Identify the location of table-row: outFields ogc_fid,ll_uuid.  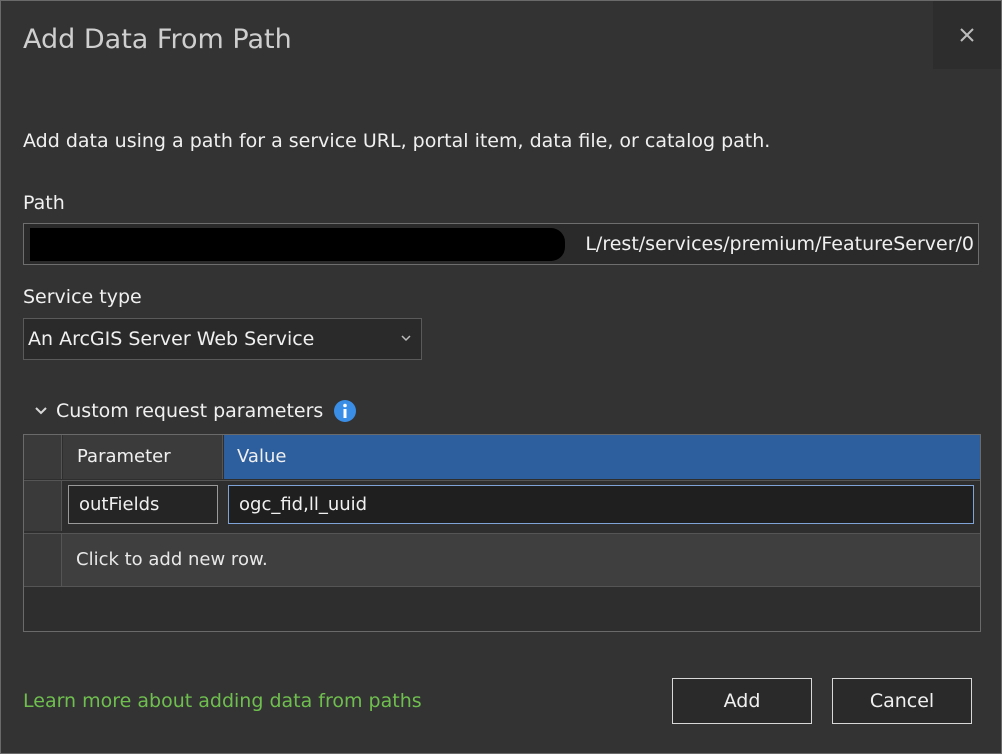
(502, 505).